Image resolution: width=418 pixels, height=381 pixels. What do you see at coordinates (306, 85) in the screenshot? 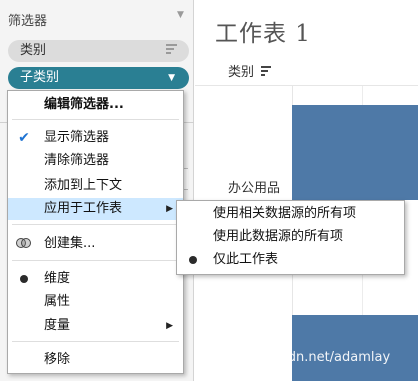
I see `header-divider` at bounding box center [306, 85].